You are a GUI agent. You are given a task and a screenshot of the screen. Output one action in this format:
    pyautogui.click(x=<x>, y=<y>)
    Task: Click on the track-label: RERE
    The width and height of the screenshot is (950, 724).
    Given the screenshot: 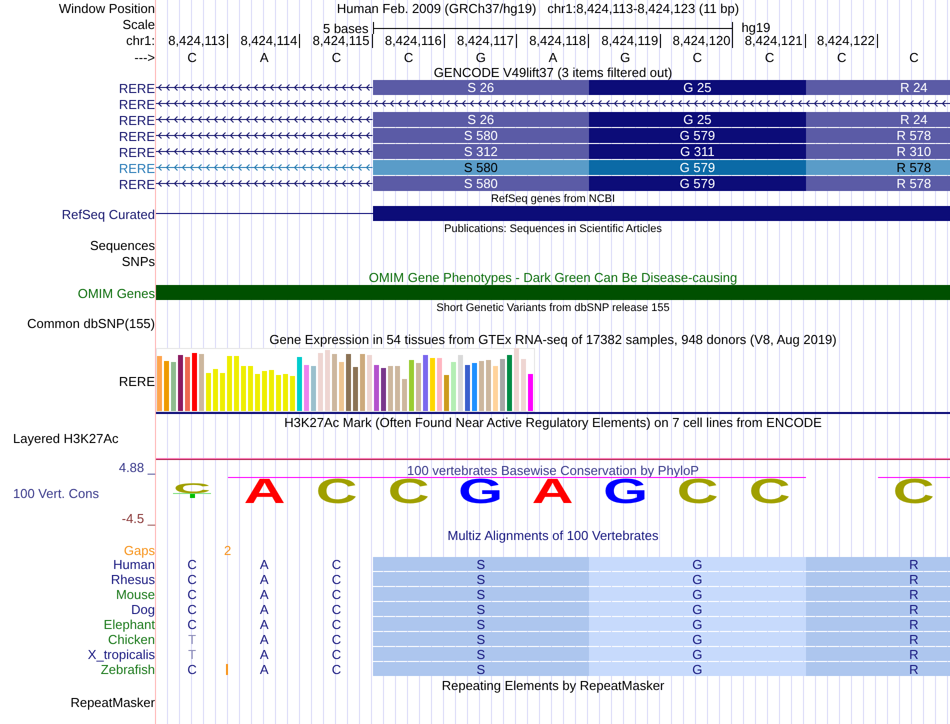 What is the action you would take?
    pyautogui.click(x=136, y=381)
    